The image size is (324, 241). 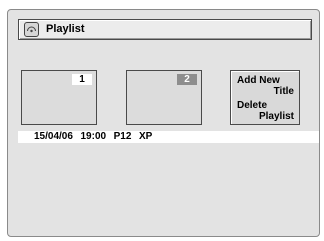 I want to click on edit-menu: Add New Title Delete Playlist, so click(x=265, y=97).